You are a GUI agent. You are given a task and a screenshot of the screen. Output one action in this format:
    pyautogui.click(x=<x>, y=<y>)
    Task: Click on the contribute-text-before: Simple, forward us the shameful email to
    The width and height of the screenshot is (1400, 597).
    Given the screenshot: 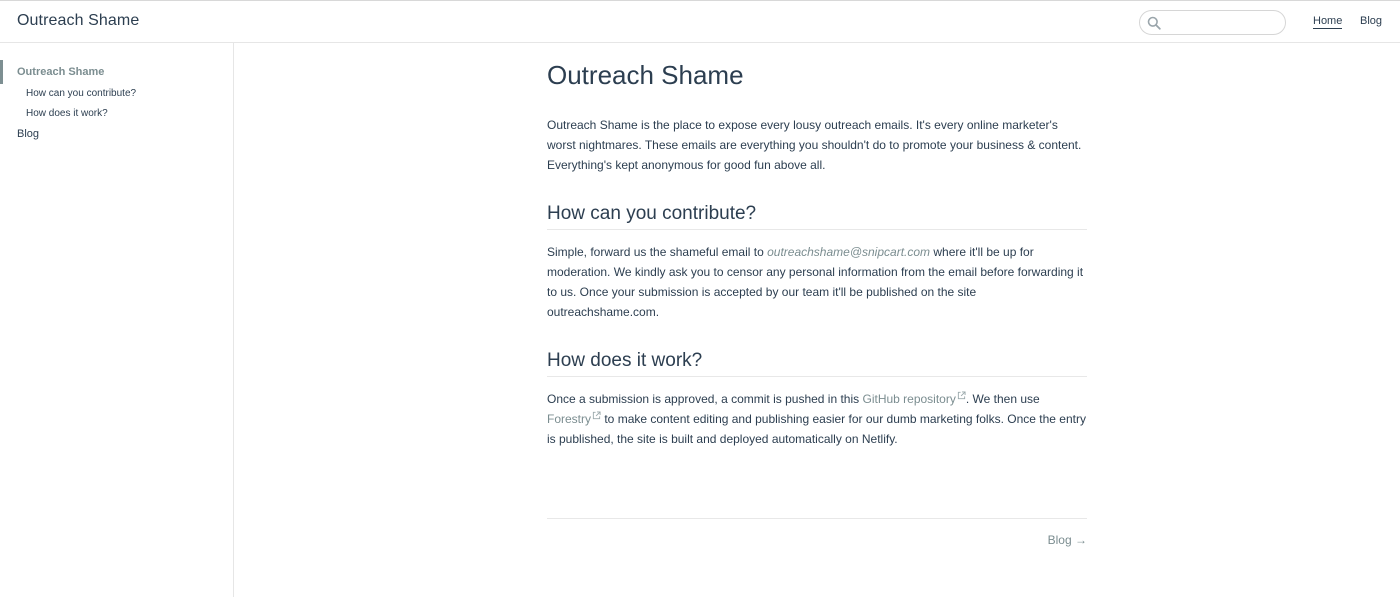 What is the action you would take?
    pyautogui.click(x=657, y=252)
    